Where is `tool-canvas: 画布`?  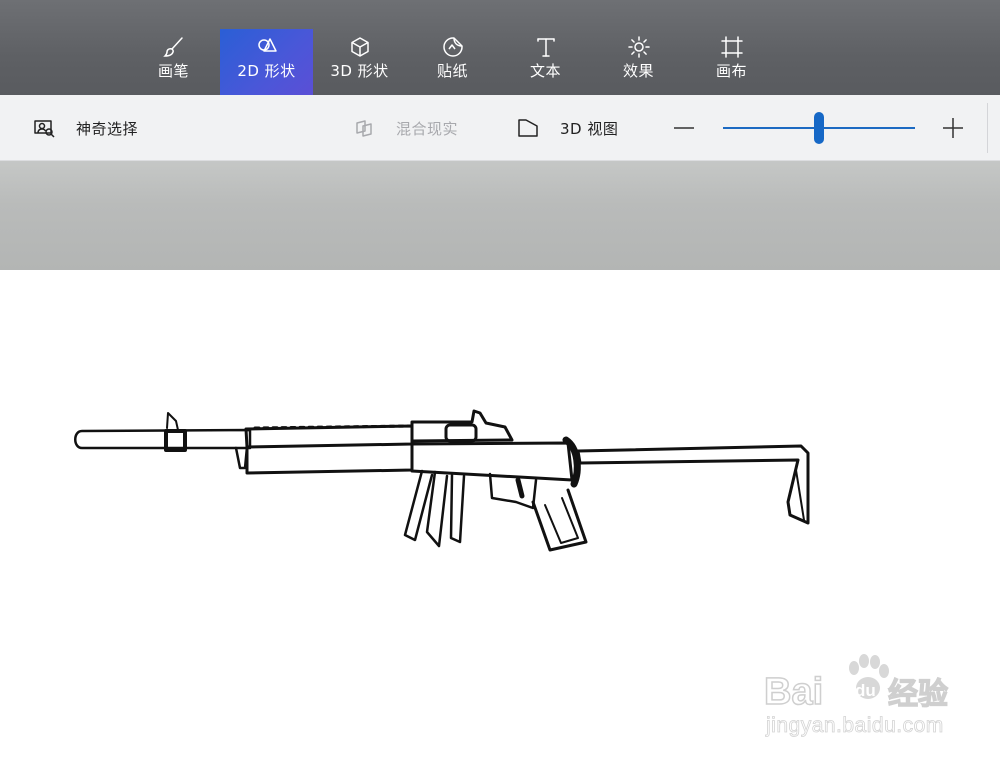 tool-canvas: 画布 is located at coordinates (731, 62).